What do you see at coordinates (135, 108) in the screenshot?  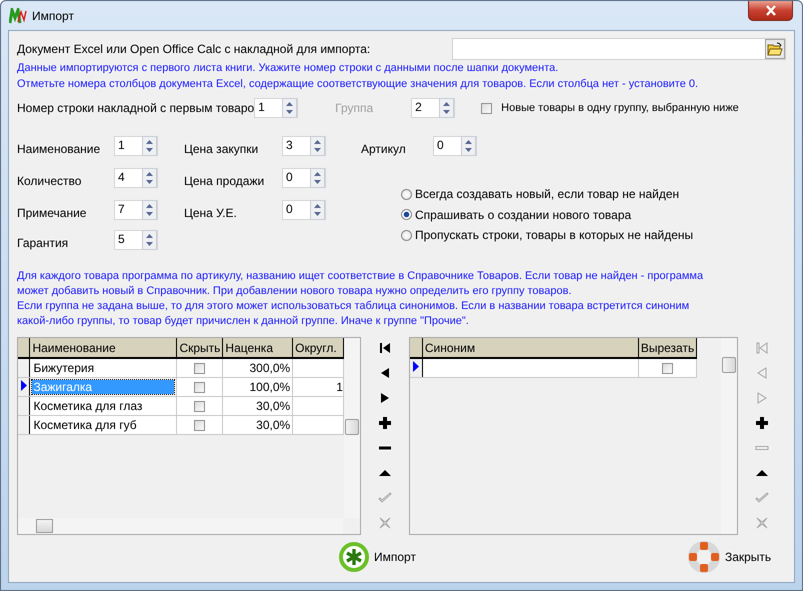 I see `start-row-label: Номер строки накладной с первым товаро` at bounding box center [135, 108].